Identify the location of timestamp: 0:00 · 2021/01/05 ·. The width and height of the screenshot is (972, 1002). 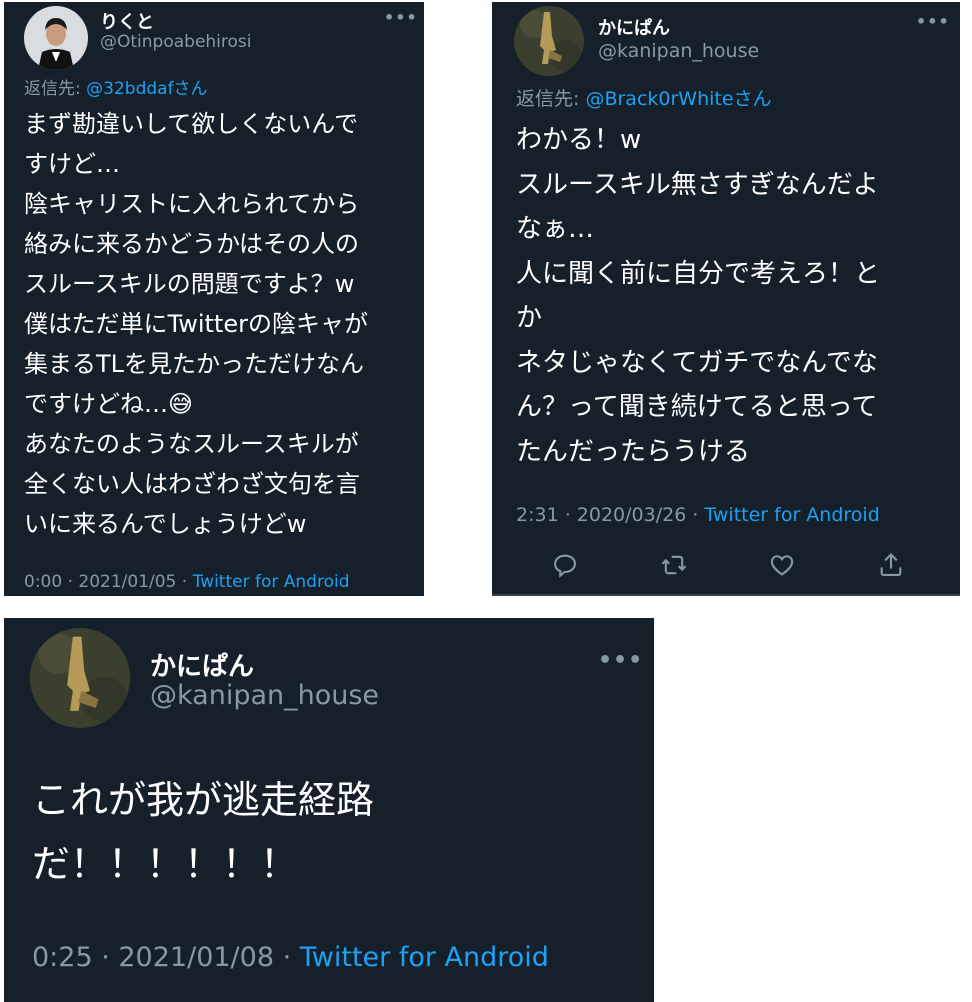
(108, 582).